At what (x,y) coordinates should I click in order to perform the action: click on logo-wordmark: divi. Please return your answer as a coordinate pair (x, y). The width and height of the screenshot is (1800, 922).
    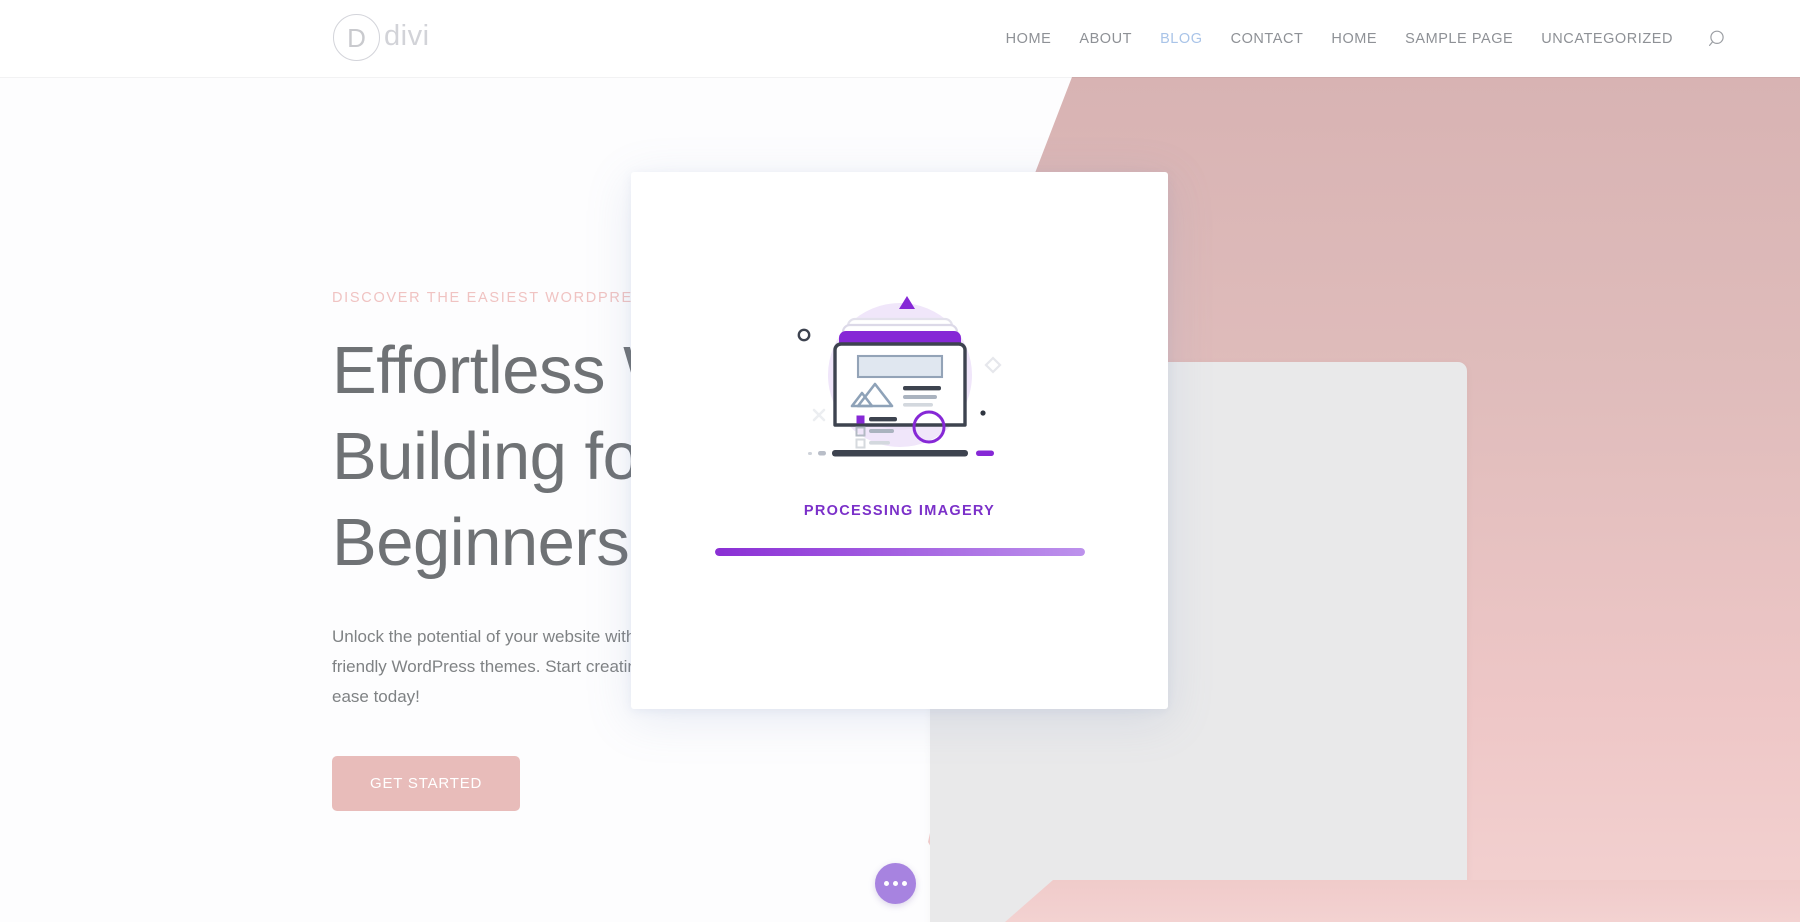
    Looking at the image, I should click on (407, 35).